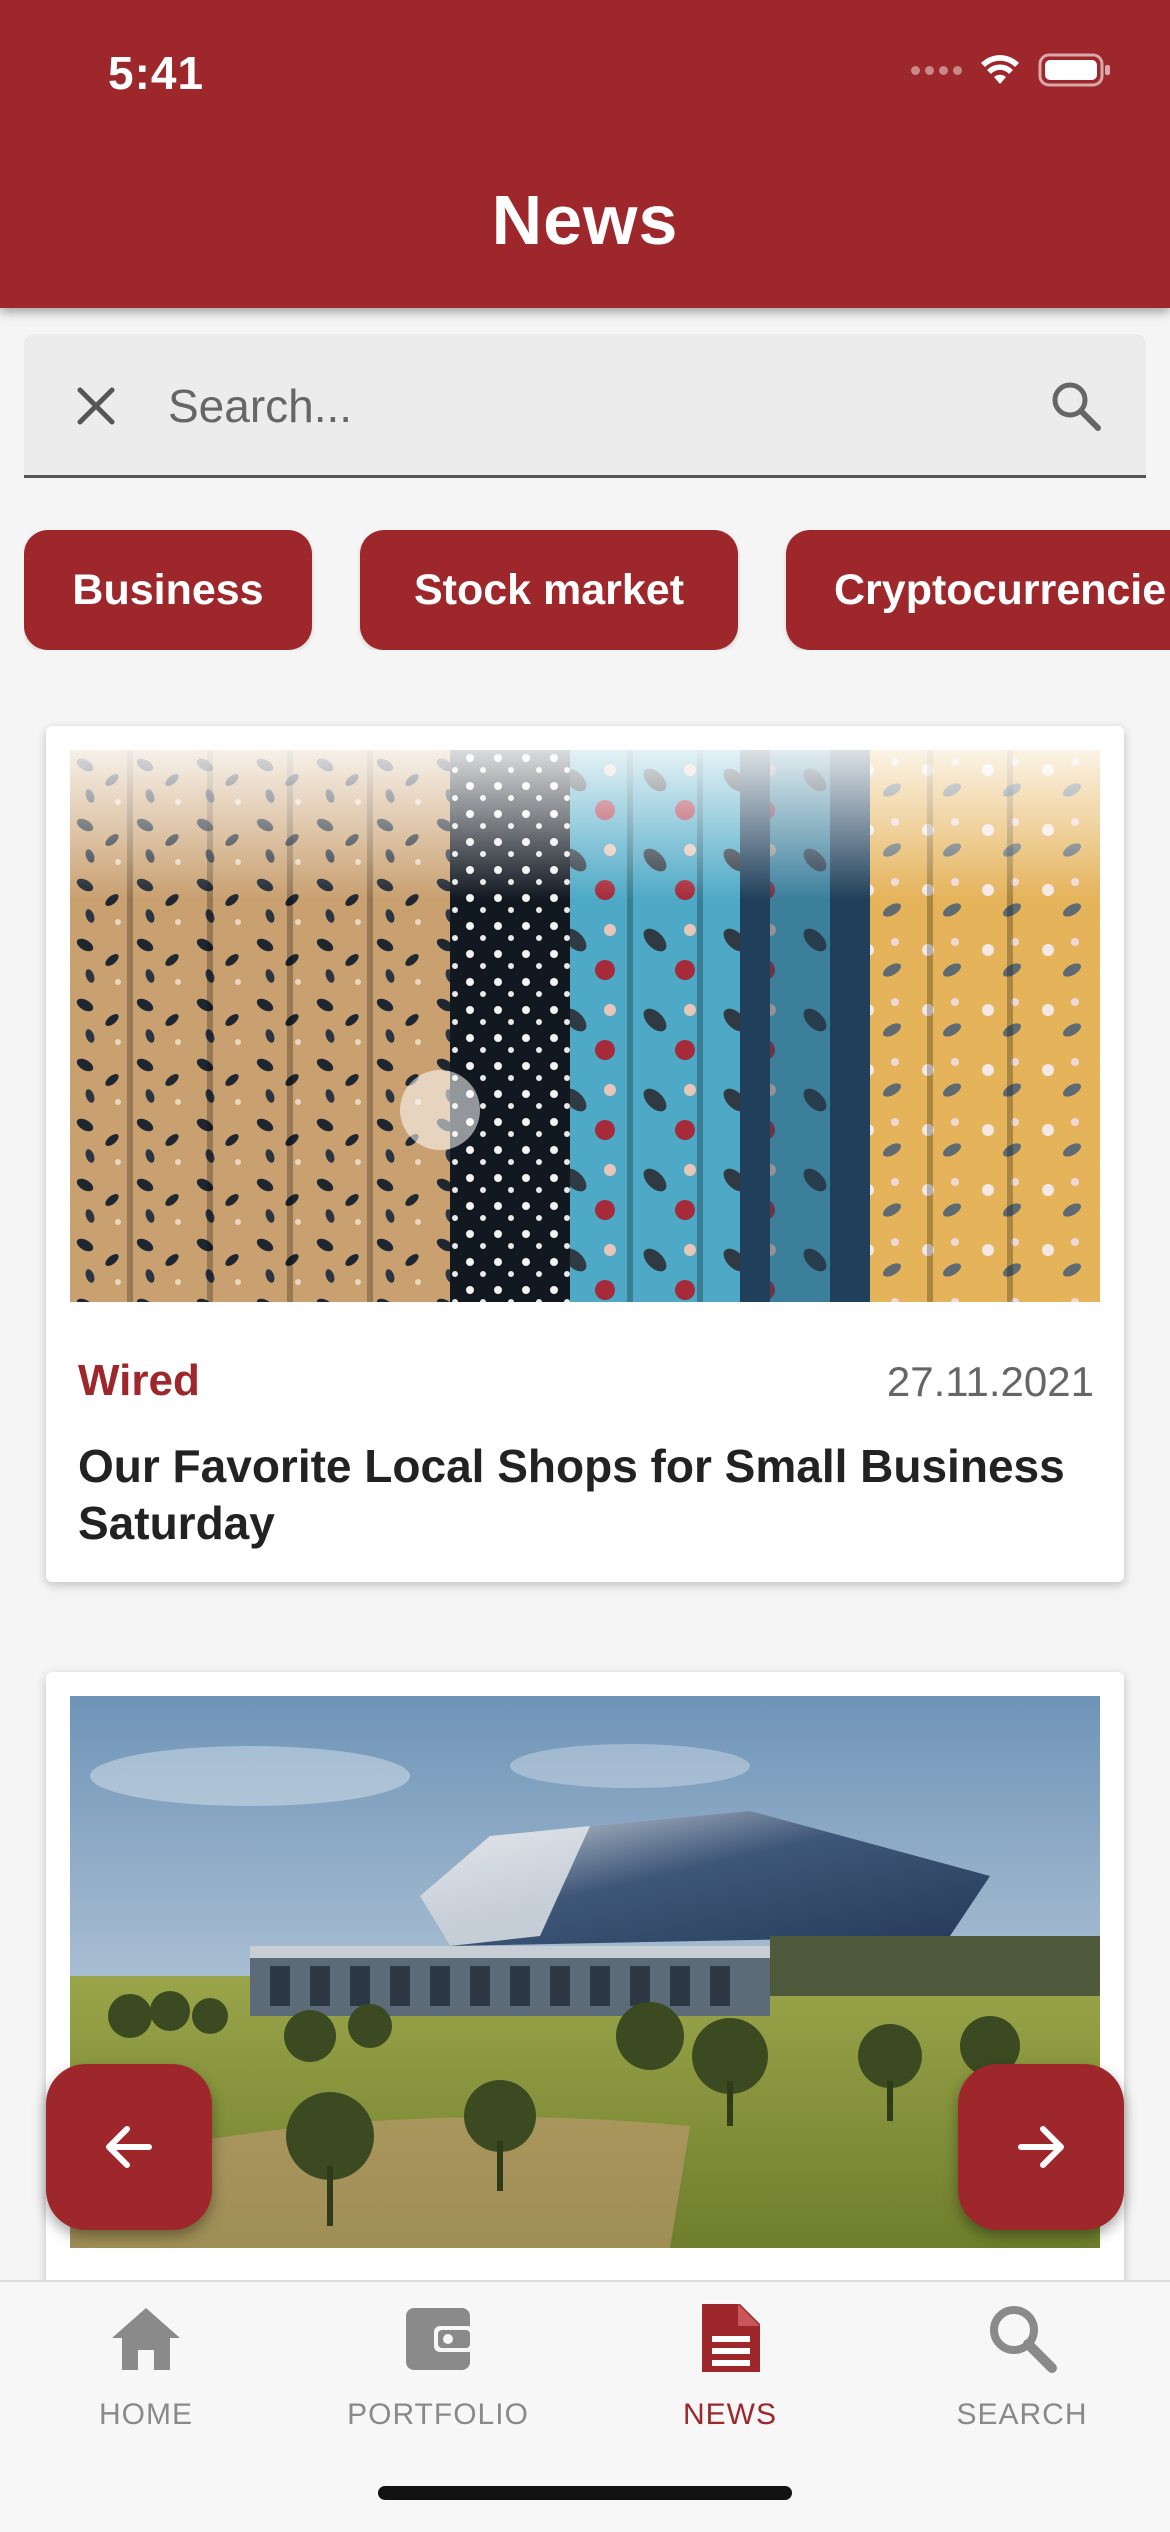 The image size is (1170, 2532). What do you see at coordinates (139, 1380) in the screenshot?
I see `article-source: Wired` at bounding box center [139, 1380].